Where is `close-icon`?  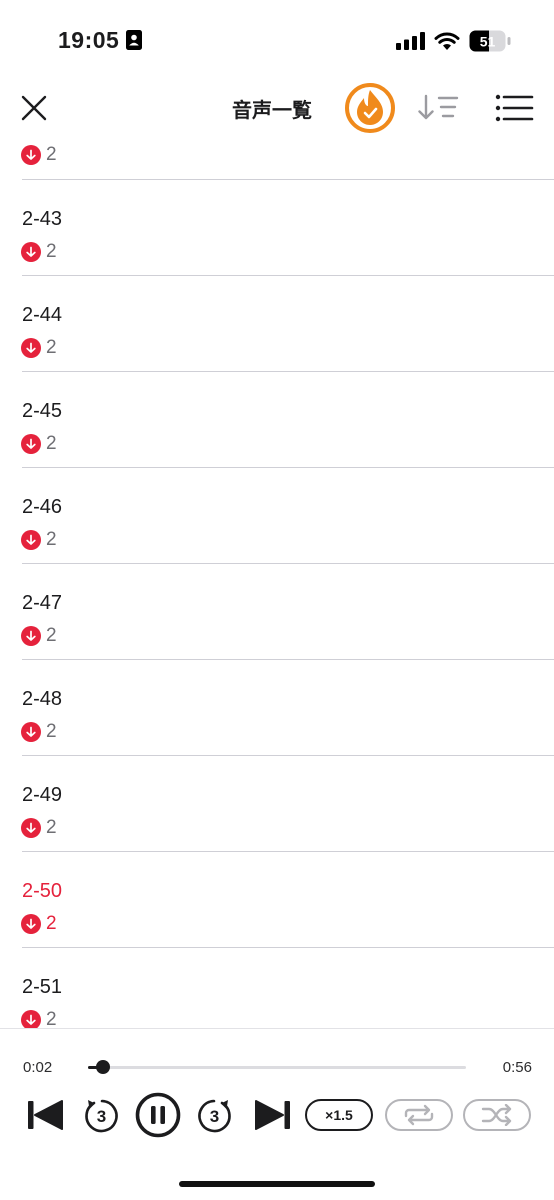
close-icon is located at coordinates (34, 108).